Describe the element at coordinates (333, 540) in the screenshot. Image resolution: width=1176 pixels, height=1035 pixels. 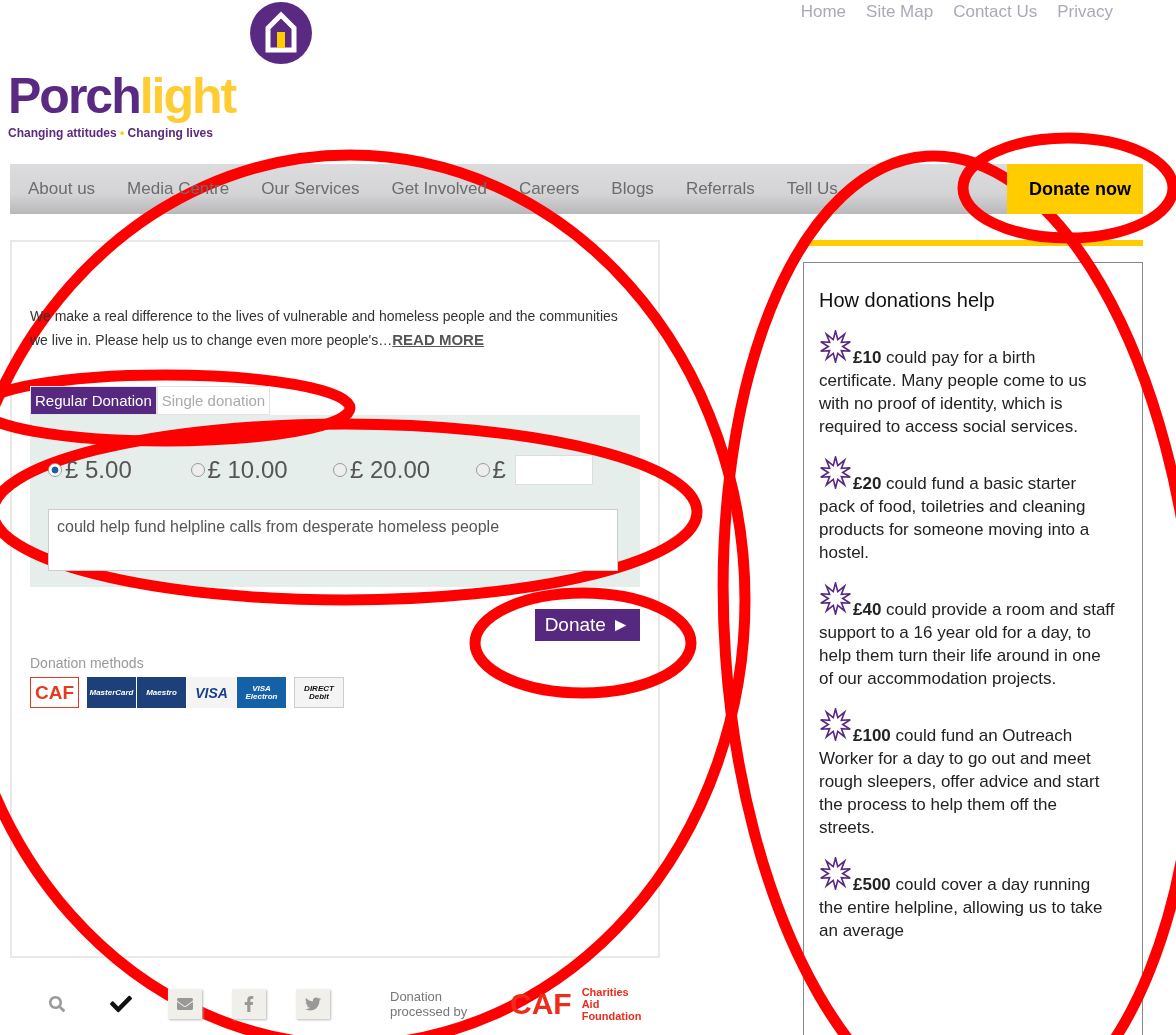
I see `description-field: could help fund helpline calls from desperate homeless people` at that location.